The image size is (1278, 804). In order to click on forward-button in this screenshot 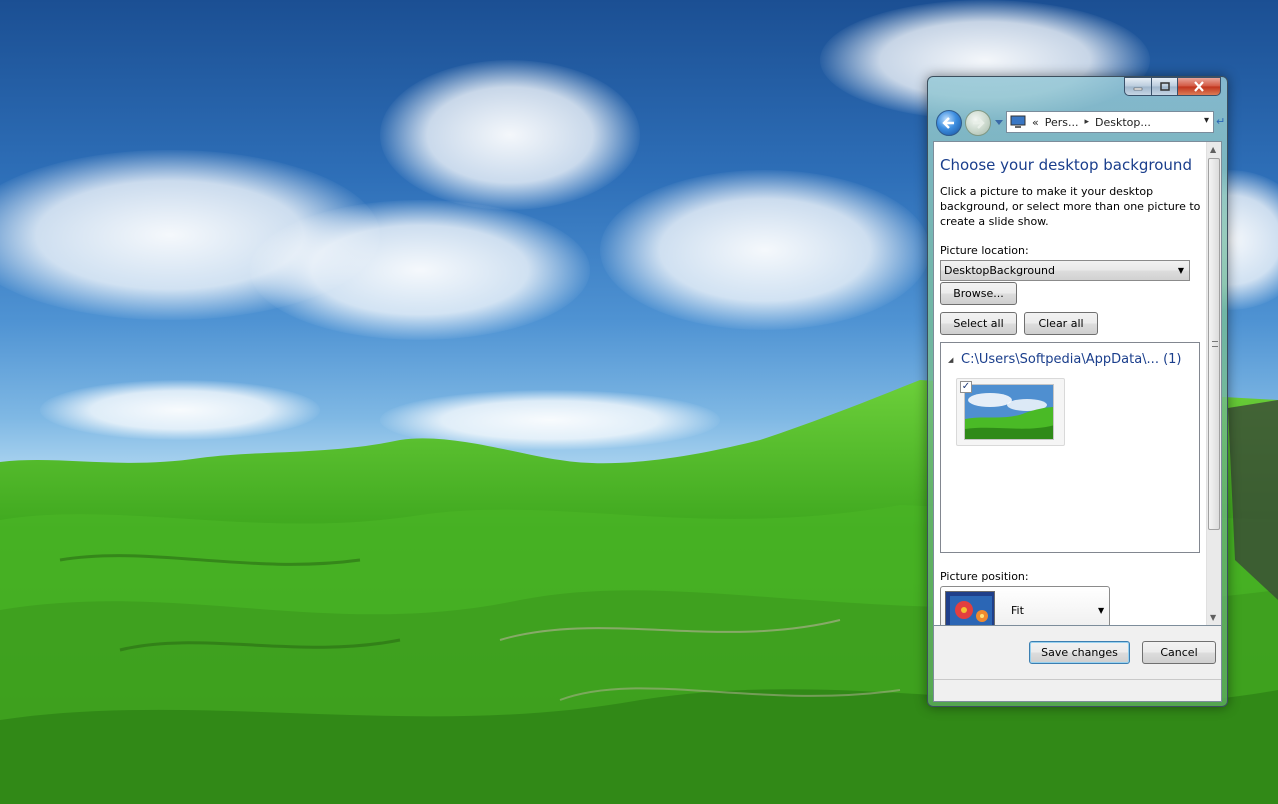, I will do `click(978, 123)`.